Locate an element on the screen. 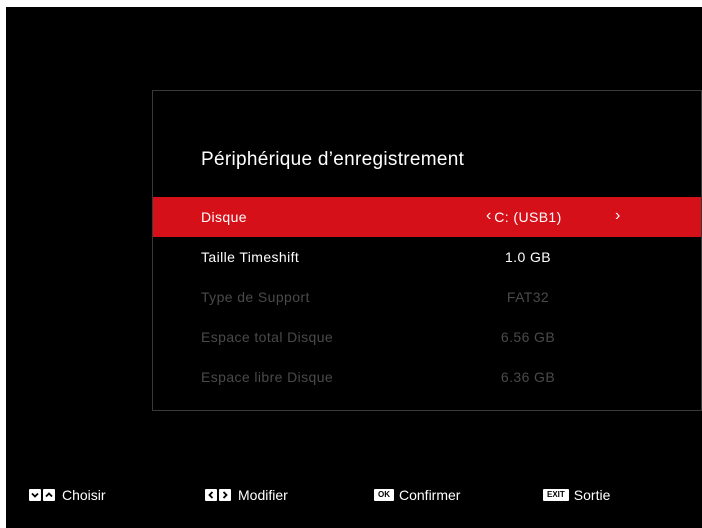  arrow-left-key-icon is located at coordinates (211, 495).